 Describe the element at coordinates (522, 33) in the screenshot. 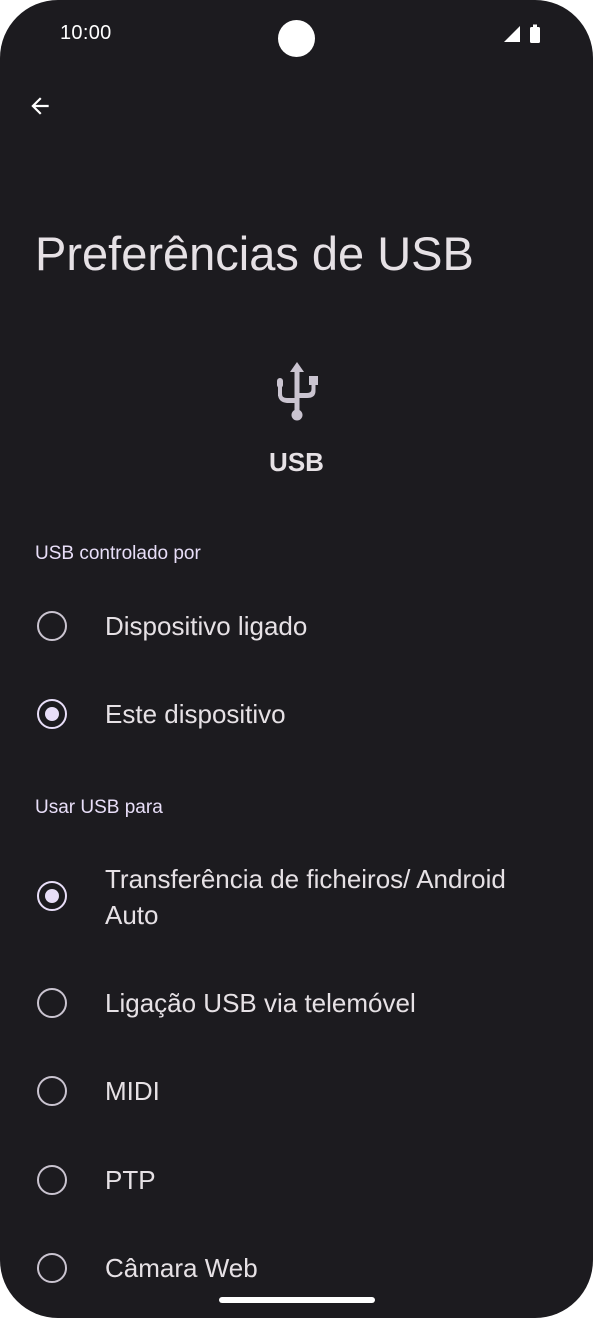

I see `status-icons` at that location.